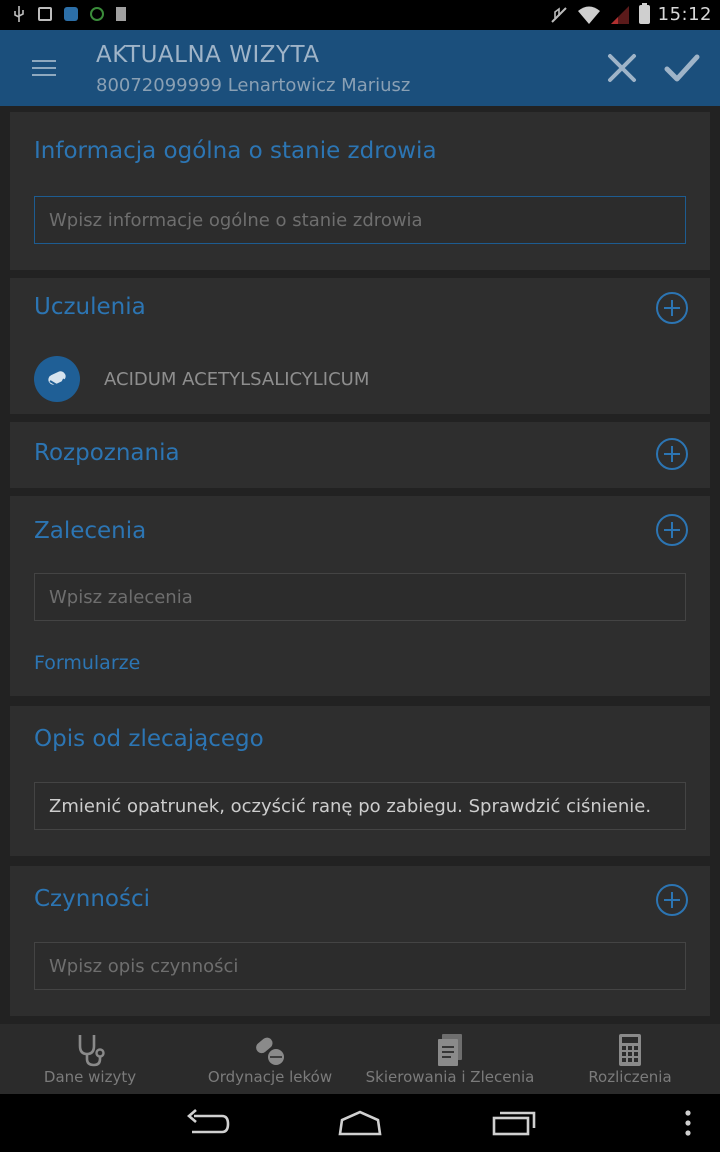 The width and height of the screenshot is (720, 1152). What do you see at coordinates (87, 663) in the screenshot?
I see `forms-link: Formularze` at bounding box center [87, 663].